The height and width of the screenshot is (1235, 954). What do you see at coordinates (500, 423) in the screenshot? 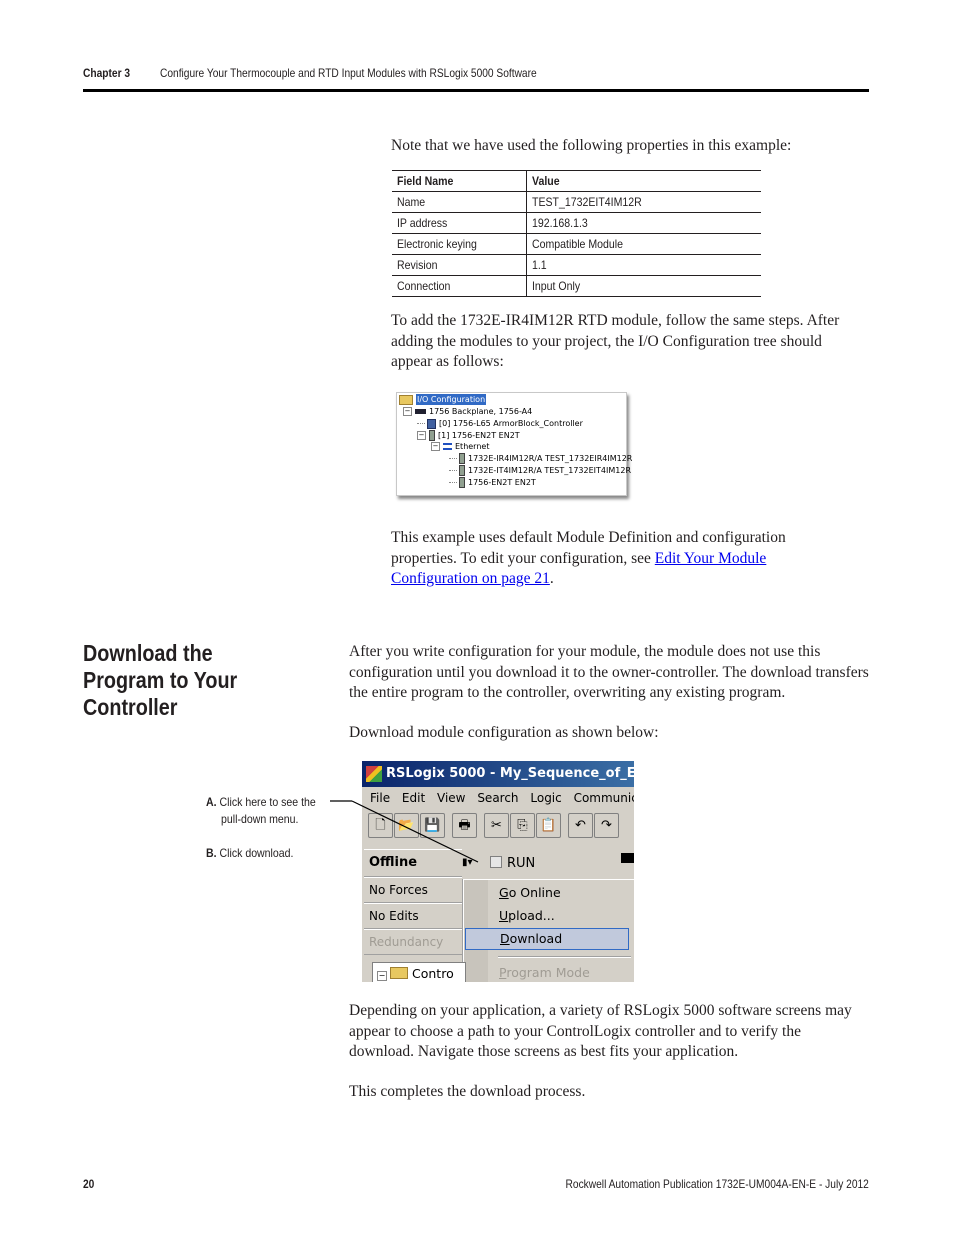
I see `tree-item-controller: [0] 1756-L65 ArmorBlock_Controller` at bounding box center [500, 423].